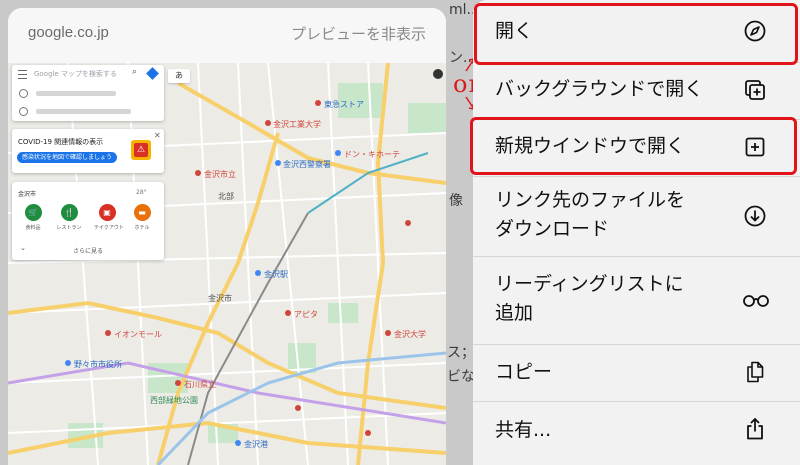  I want to click on menu-item-open: 開く, so click(636, 31).